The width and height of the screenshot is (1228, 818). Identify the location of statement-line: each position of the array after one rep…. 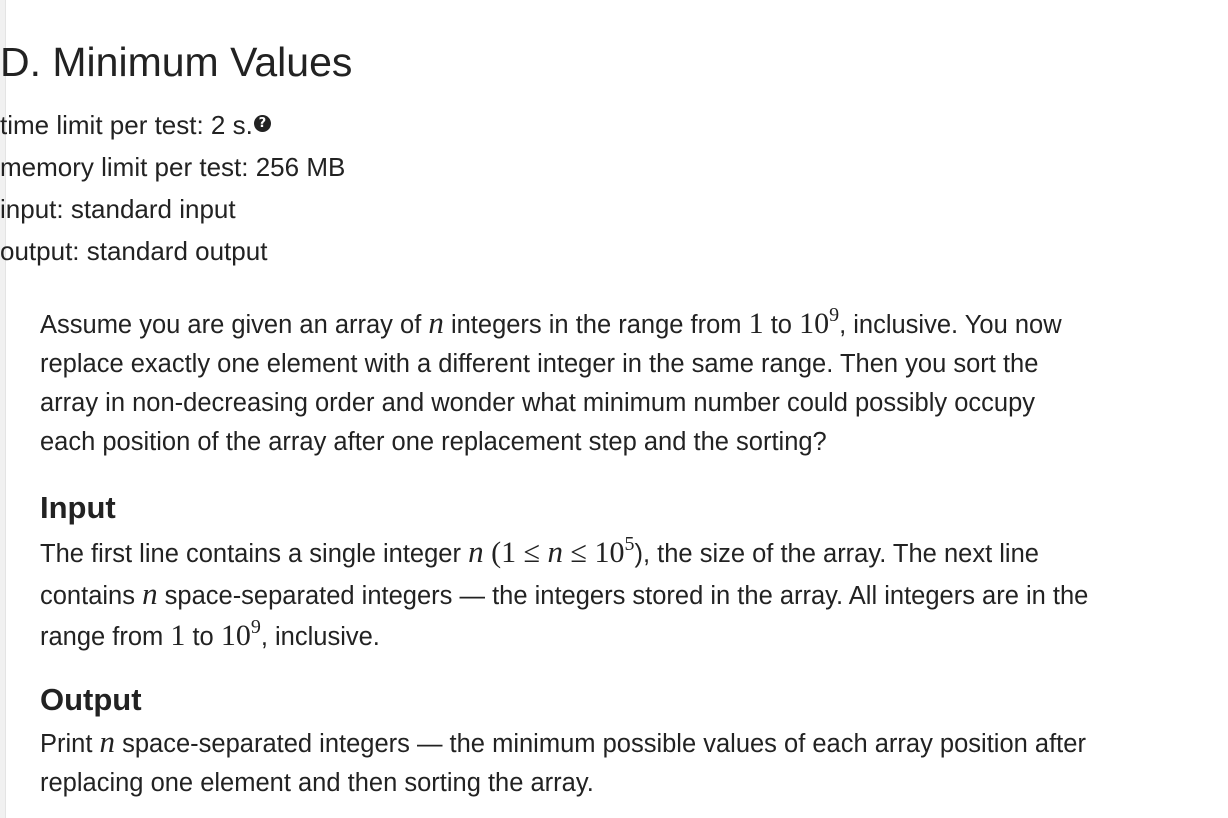
(433, 442).